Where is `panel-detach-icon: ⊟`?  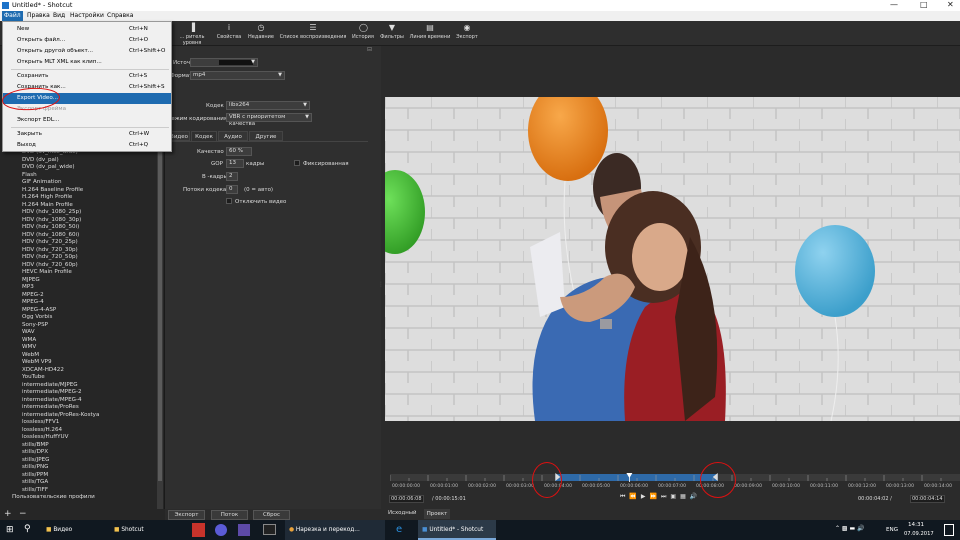
panel-detach-icon: ⊟ is located at coordinates (369, 49).